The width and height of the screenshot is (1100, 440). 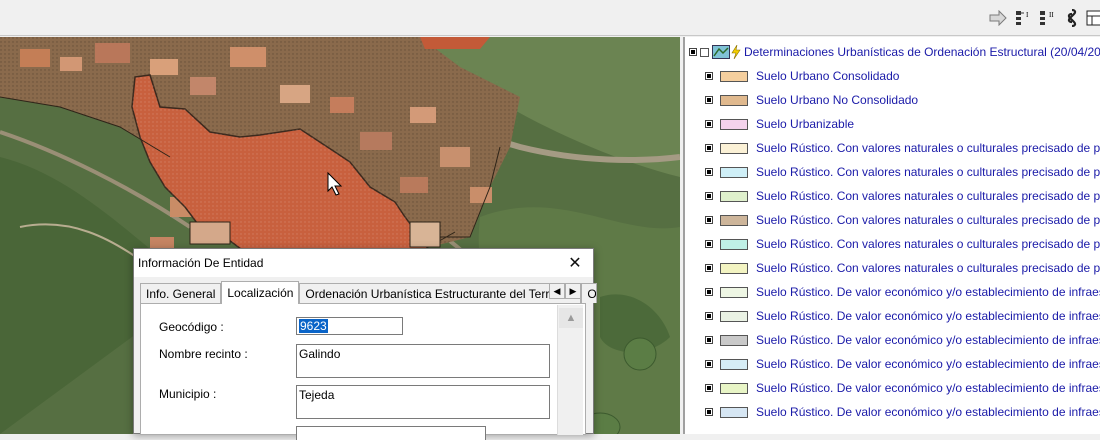 What do you see at coordinates (1072, 18) in the screenshot?
I see `link-icon` at bounding box center [1072, 18].